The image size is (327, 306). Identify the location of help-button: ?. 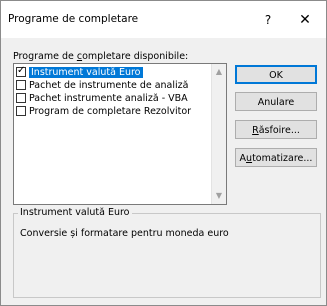
(268, 20).